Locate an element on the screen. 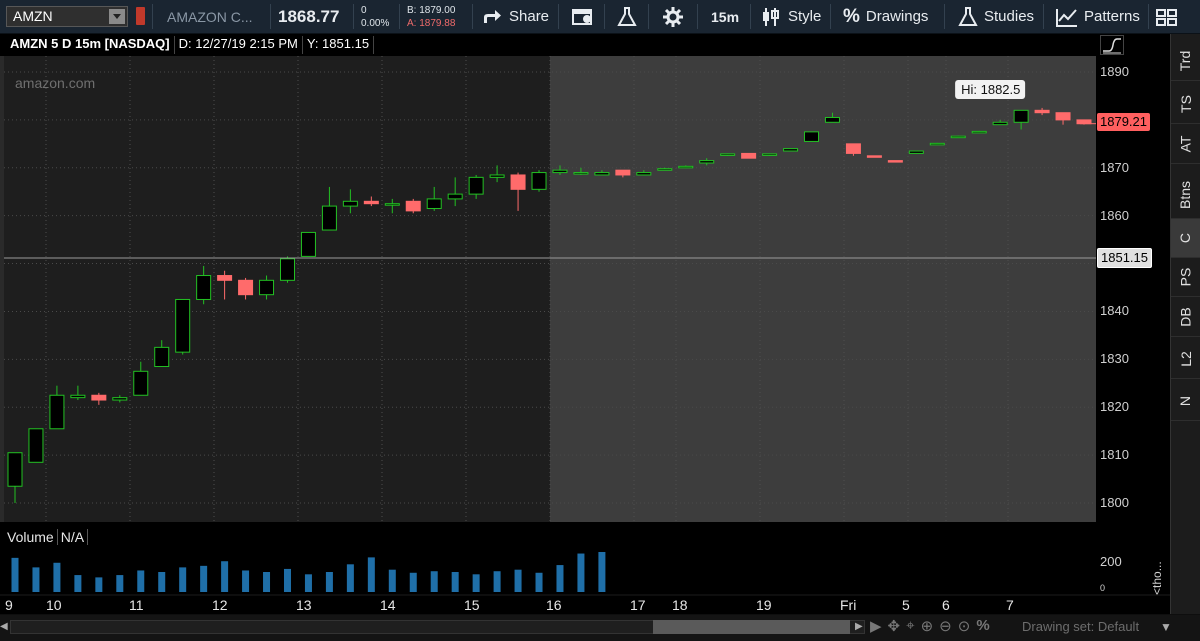  symbol-dropdown-icon is located at coordinates (117, 16).